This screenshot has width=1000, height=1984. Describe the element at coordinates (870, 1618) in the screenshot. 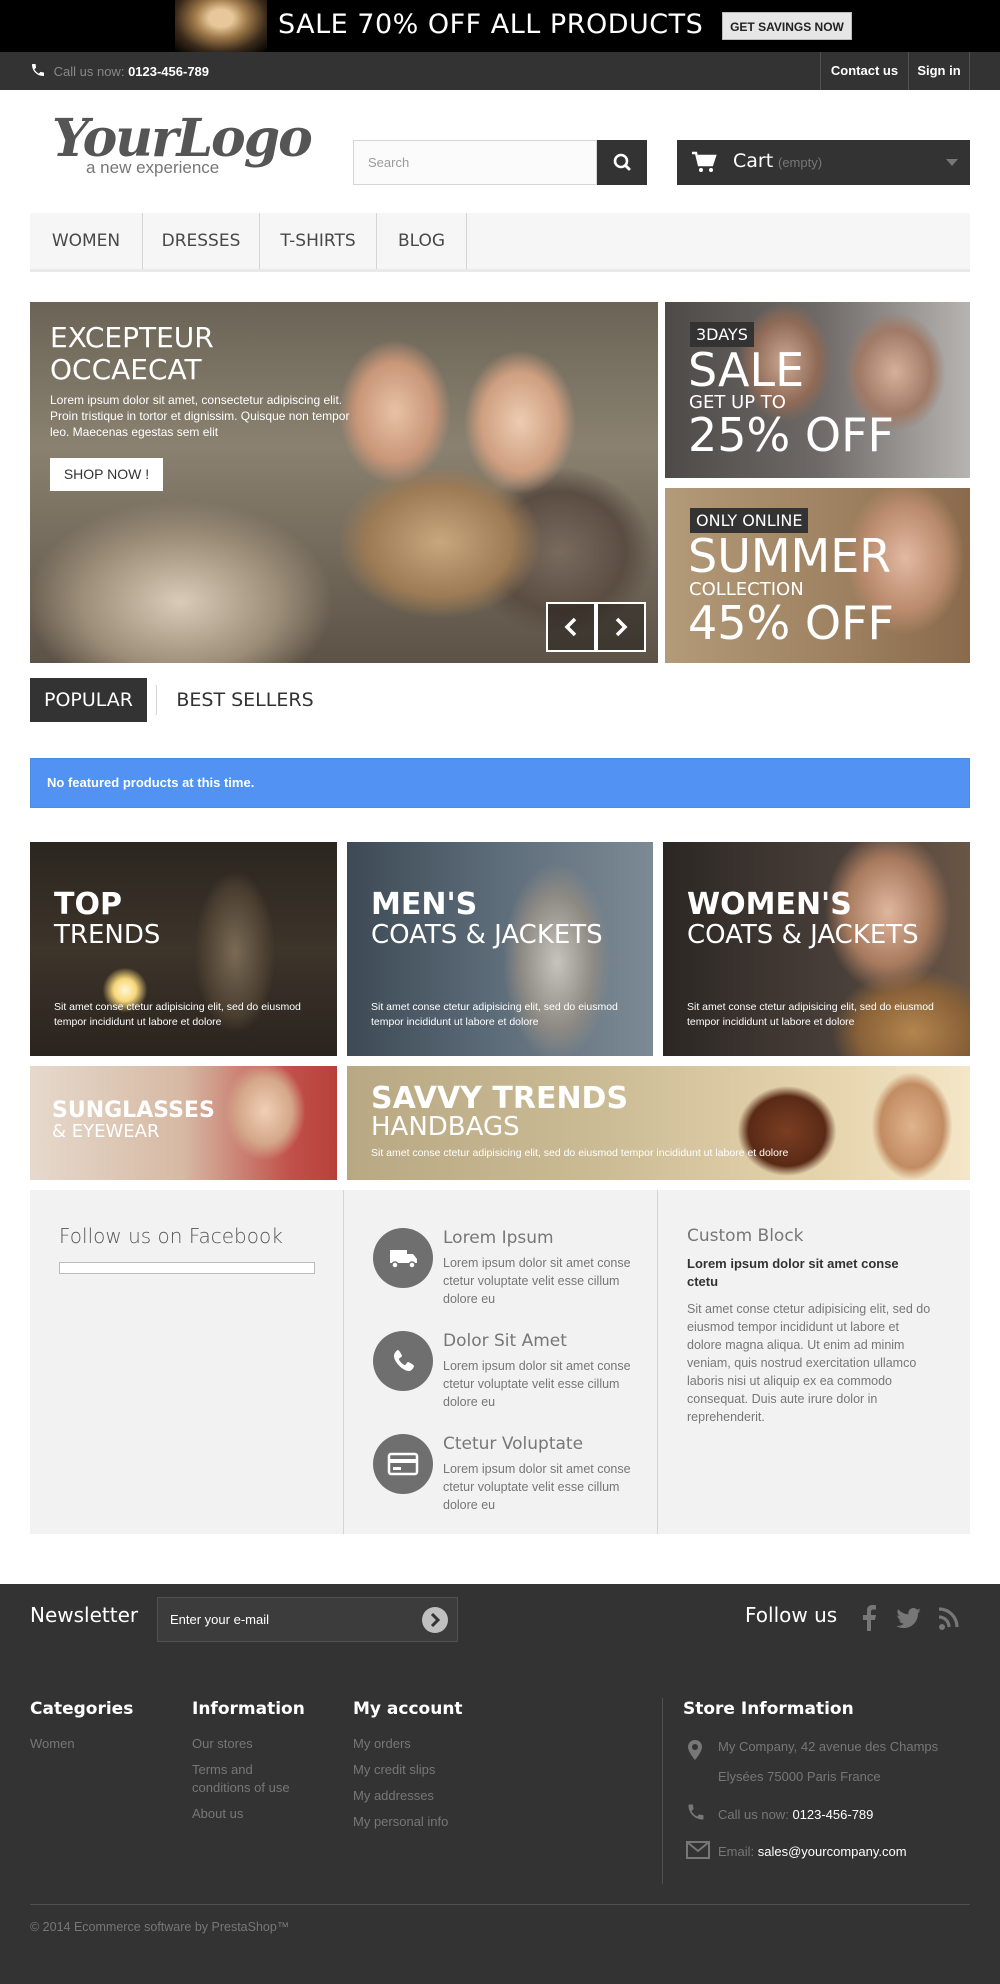

I see `facebook-icon` at that location.